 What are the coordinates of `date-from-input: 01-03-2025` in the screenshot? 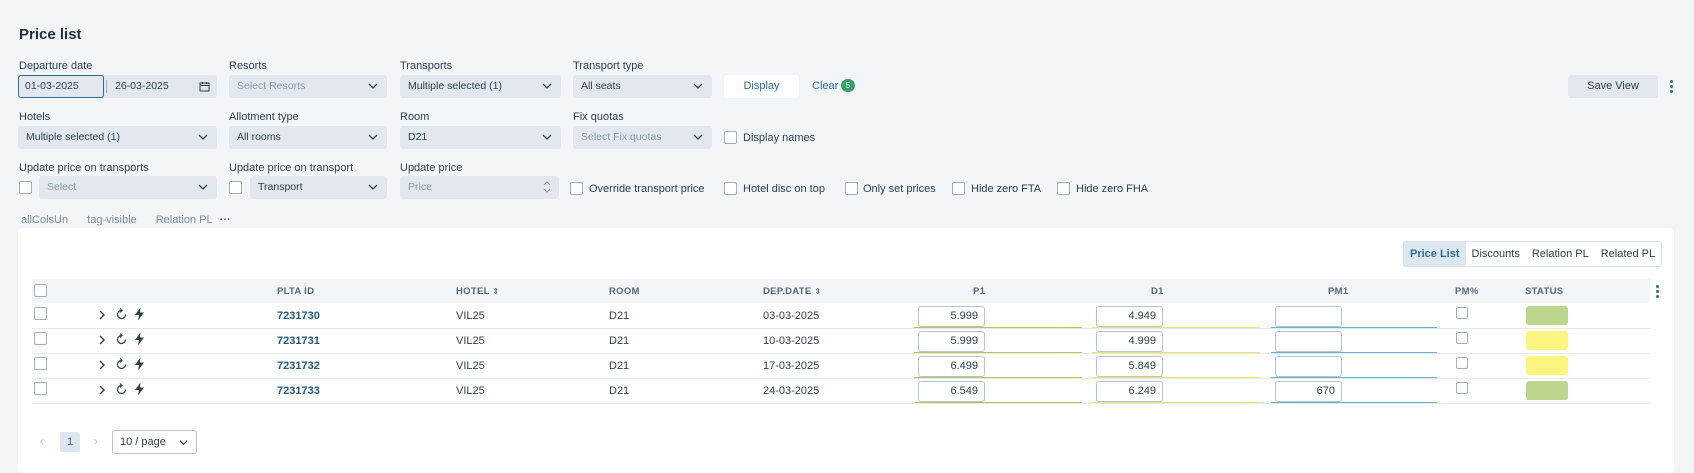 It's located at (61, 86).